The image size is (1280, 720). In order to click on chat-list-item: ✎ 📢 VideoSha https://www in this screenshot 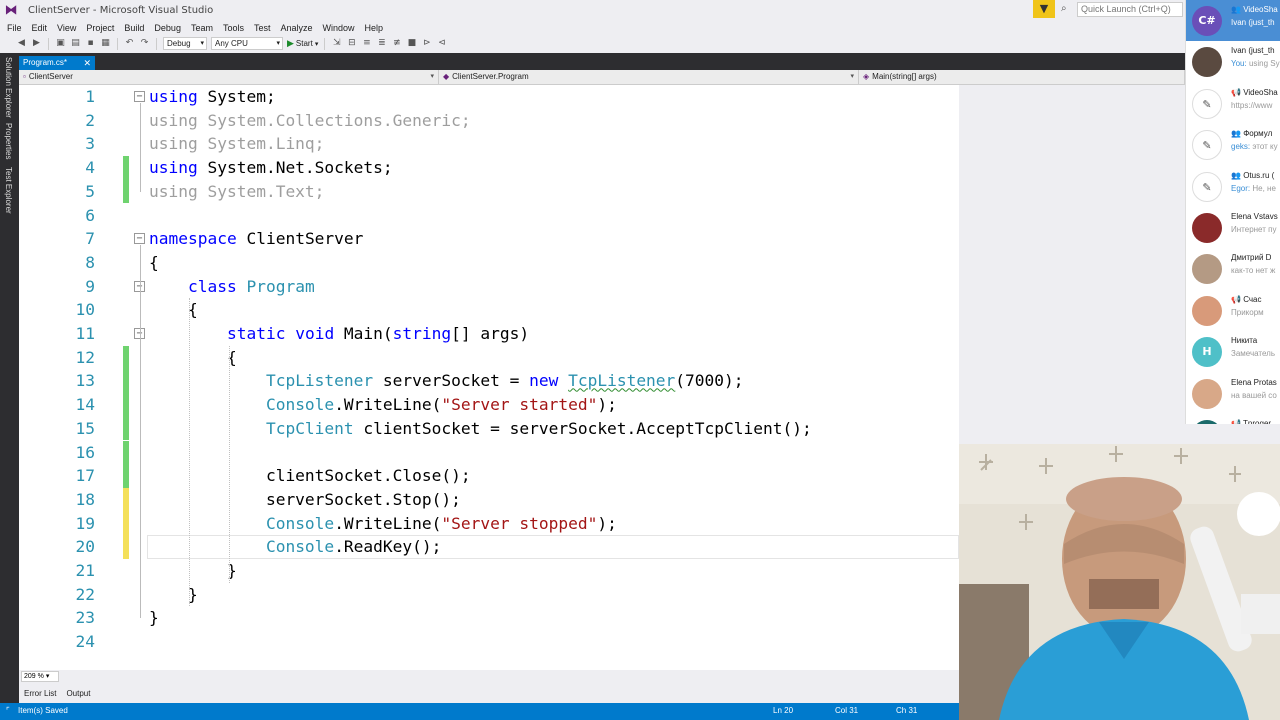, I will do `click(1233, 103)`.